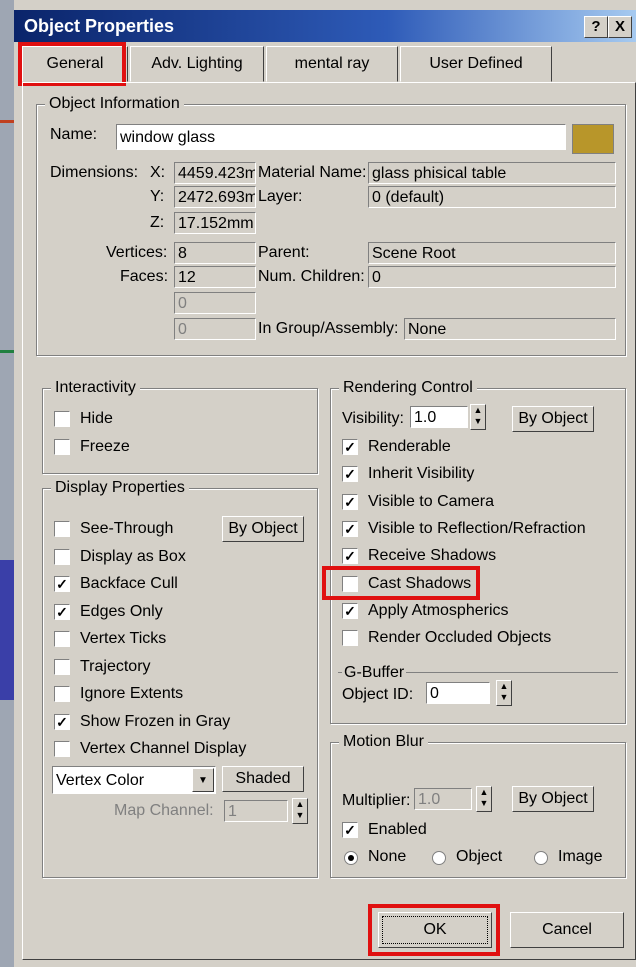 The image size is (636, 967). Describe the element at coordinates (62, 721) in the screenshot. I see `show-frozen-in-gray-checkbox: ✓` at that location.